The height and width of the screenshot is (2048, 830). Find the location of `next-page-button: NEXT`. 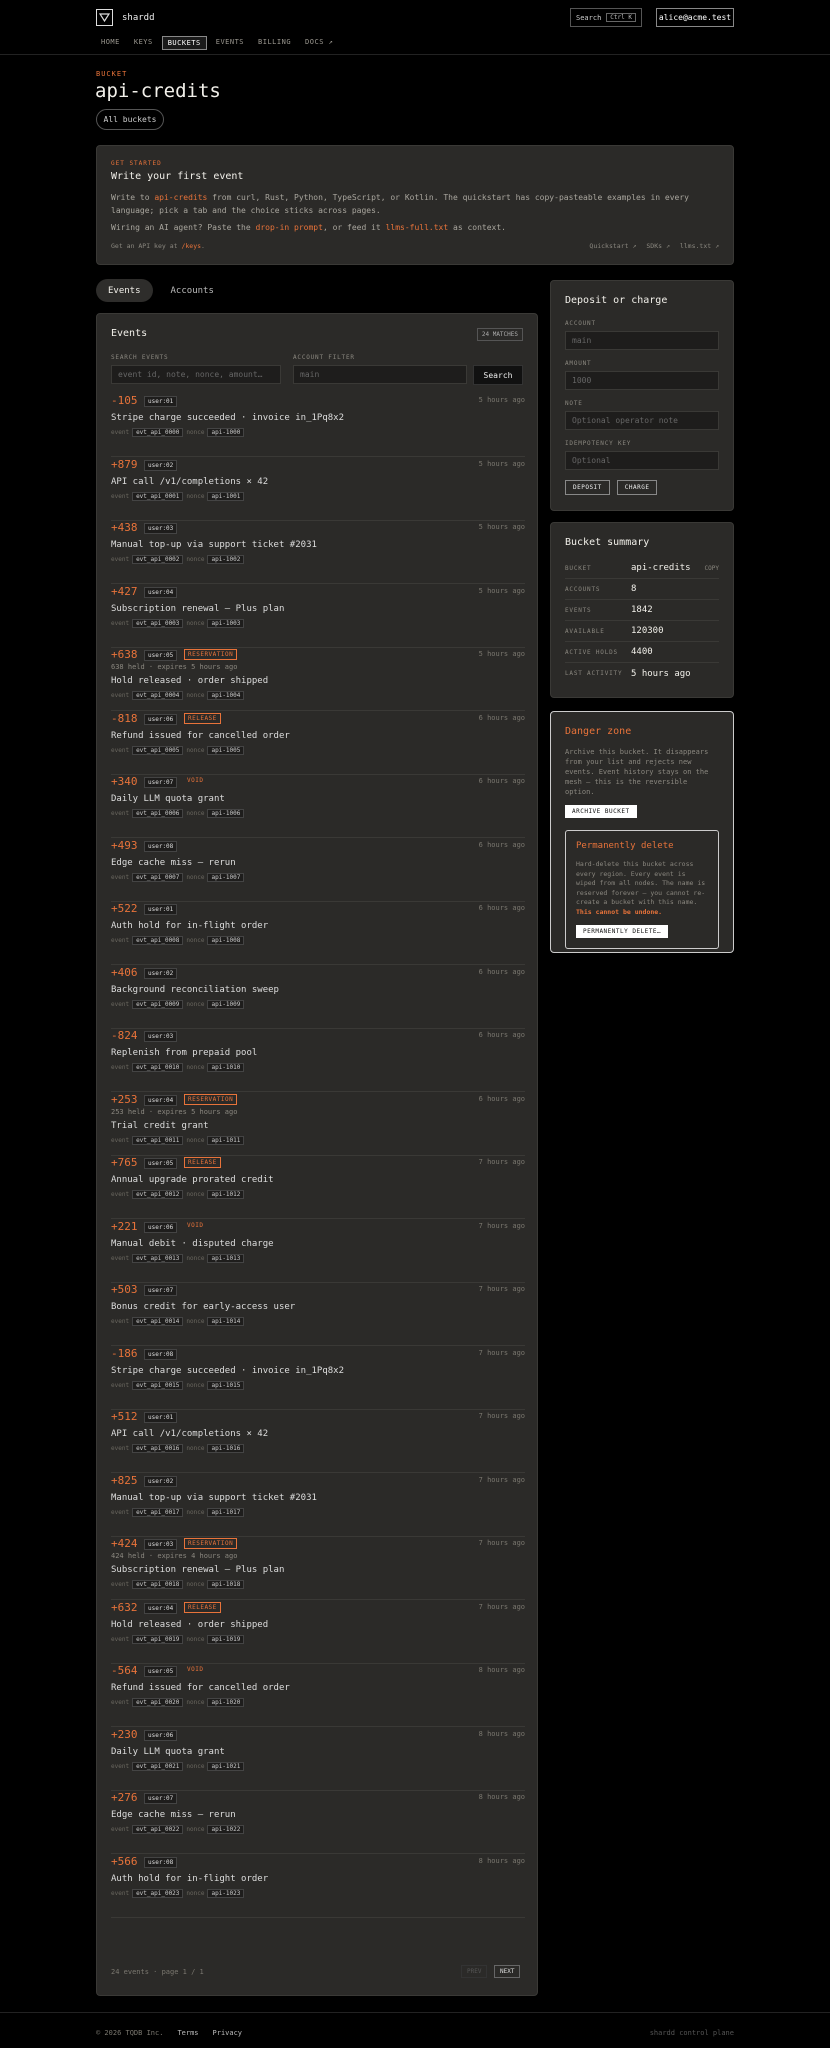

next-page-button: NEXT is located at coordinates (507, 1971).